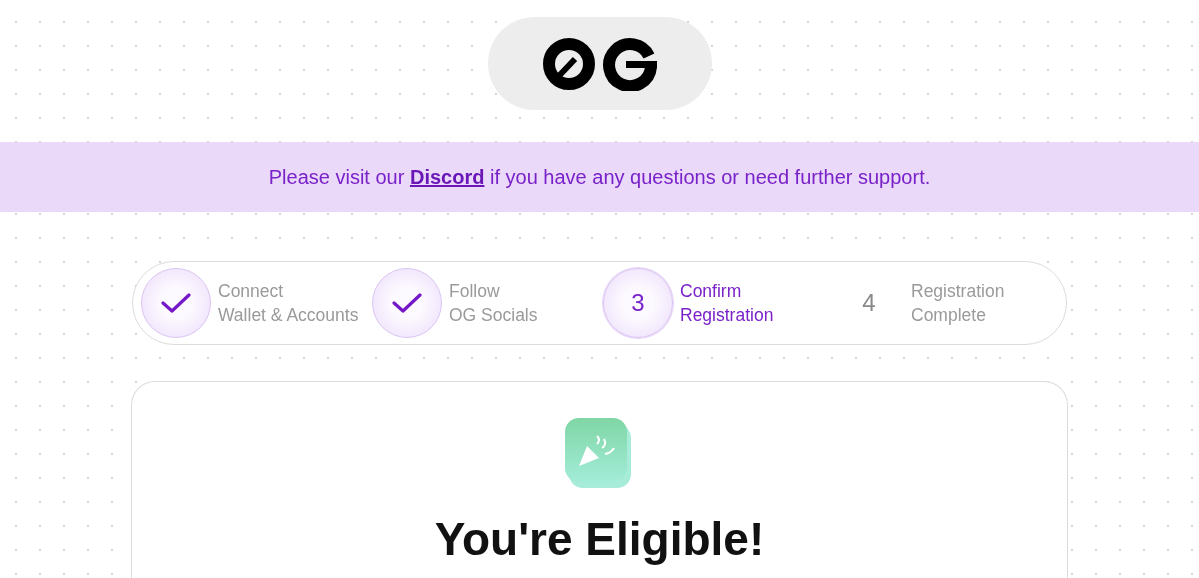  I want to click on step-number: 3, so click(638, 303).